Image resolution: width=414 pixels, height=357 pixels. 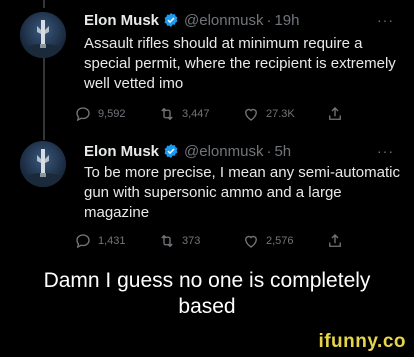 I want to click on like-button: 27.3K, so click(x=268, y=114).